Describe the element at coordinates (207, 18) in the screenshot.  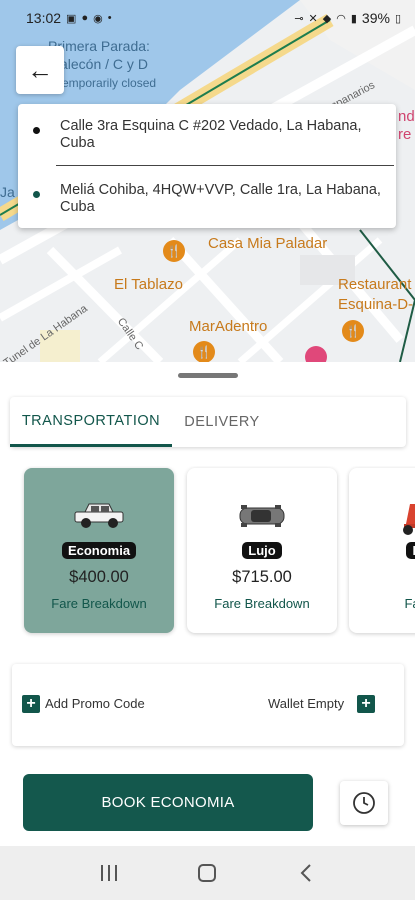
I see `status-bar: 13:02 ▣ ● ◉ • ⊸ ✕ ◆ ◠ ▮ 39% ▯` at that location.